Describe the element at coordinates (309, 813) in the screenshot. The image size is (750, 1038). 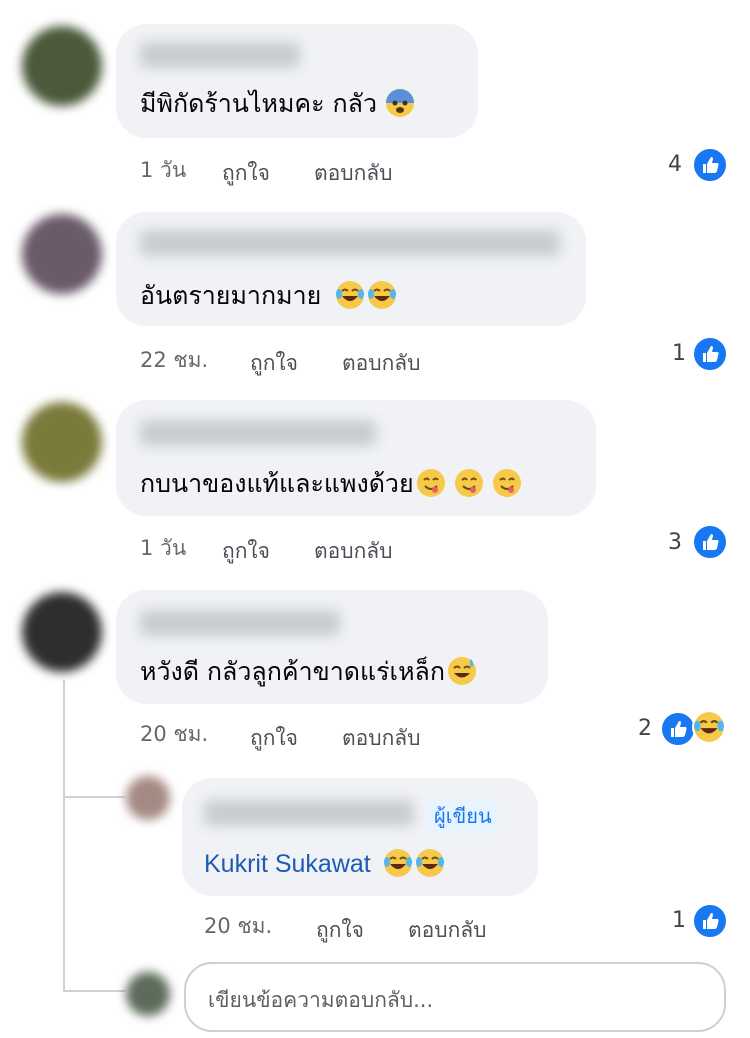
I see `reply-author-name` at that location.